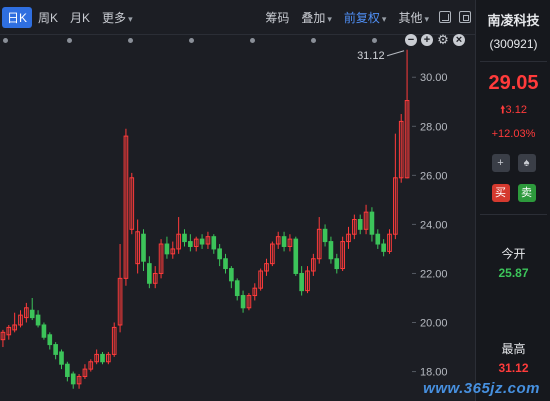 The image size is (550, 401). I want to click on adjust-label: 前复权, so click(361, 17).